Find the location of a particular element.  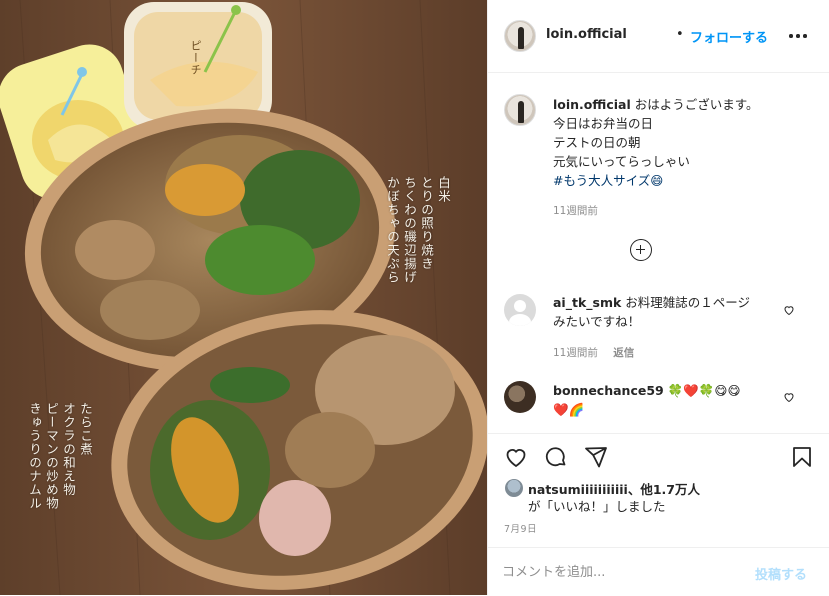

comment-text: ❤️🌈 is located at coordinates (569, 409).